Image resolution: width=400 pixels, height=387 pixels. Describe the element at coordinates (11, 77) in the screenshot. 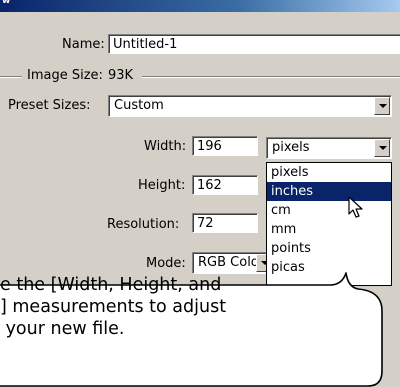

I see `image-size-divider-left` at that location.